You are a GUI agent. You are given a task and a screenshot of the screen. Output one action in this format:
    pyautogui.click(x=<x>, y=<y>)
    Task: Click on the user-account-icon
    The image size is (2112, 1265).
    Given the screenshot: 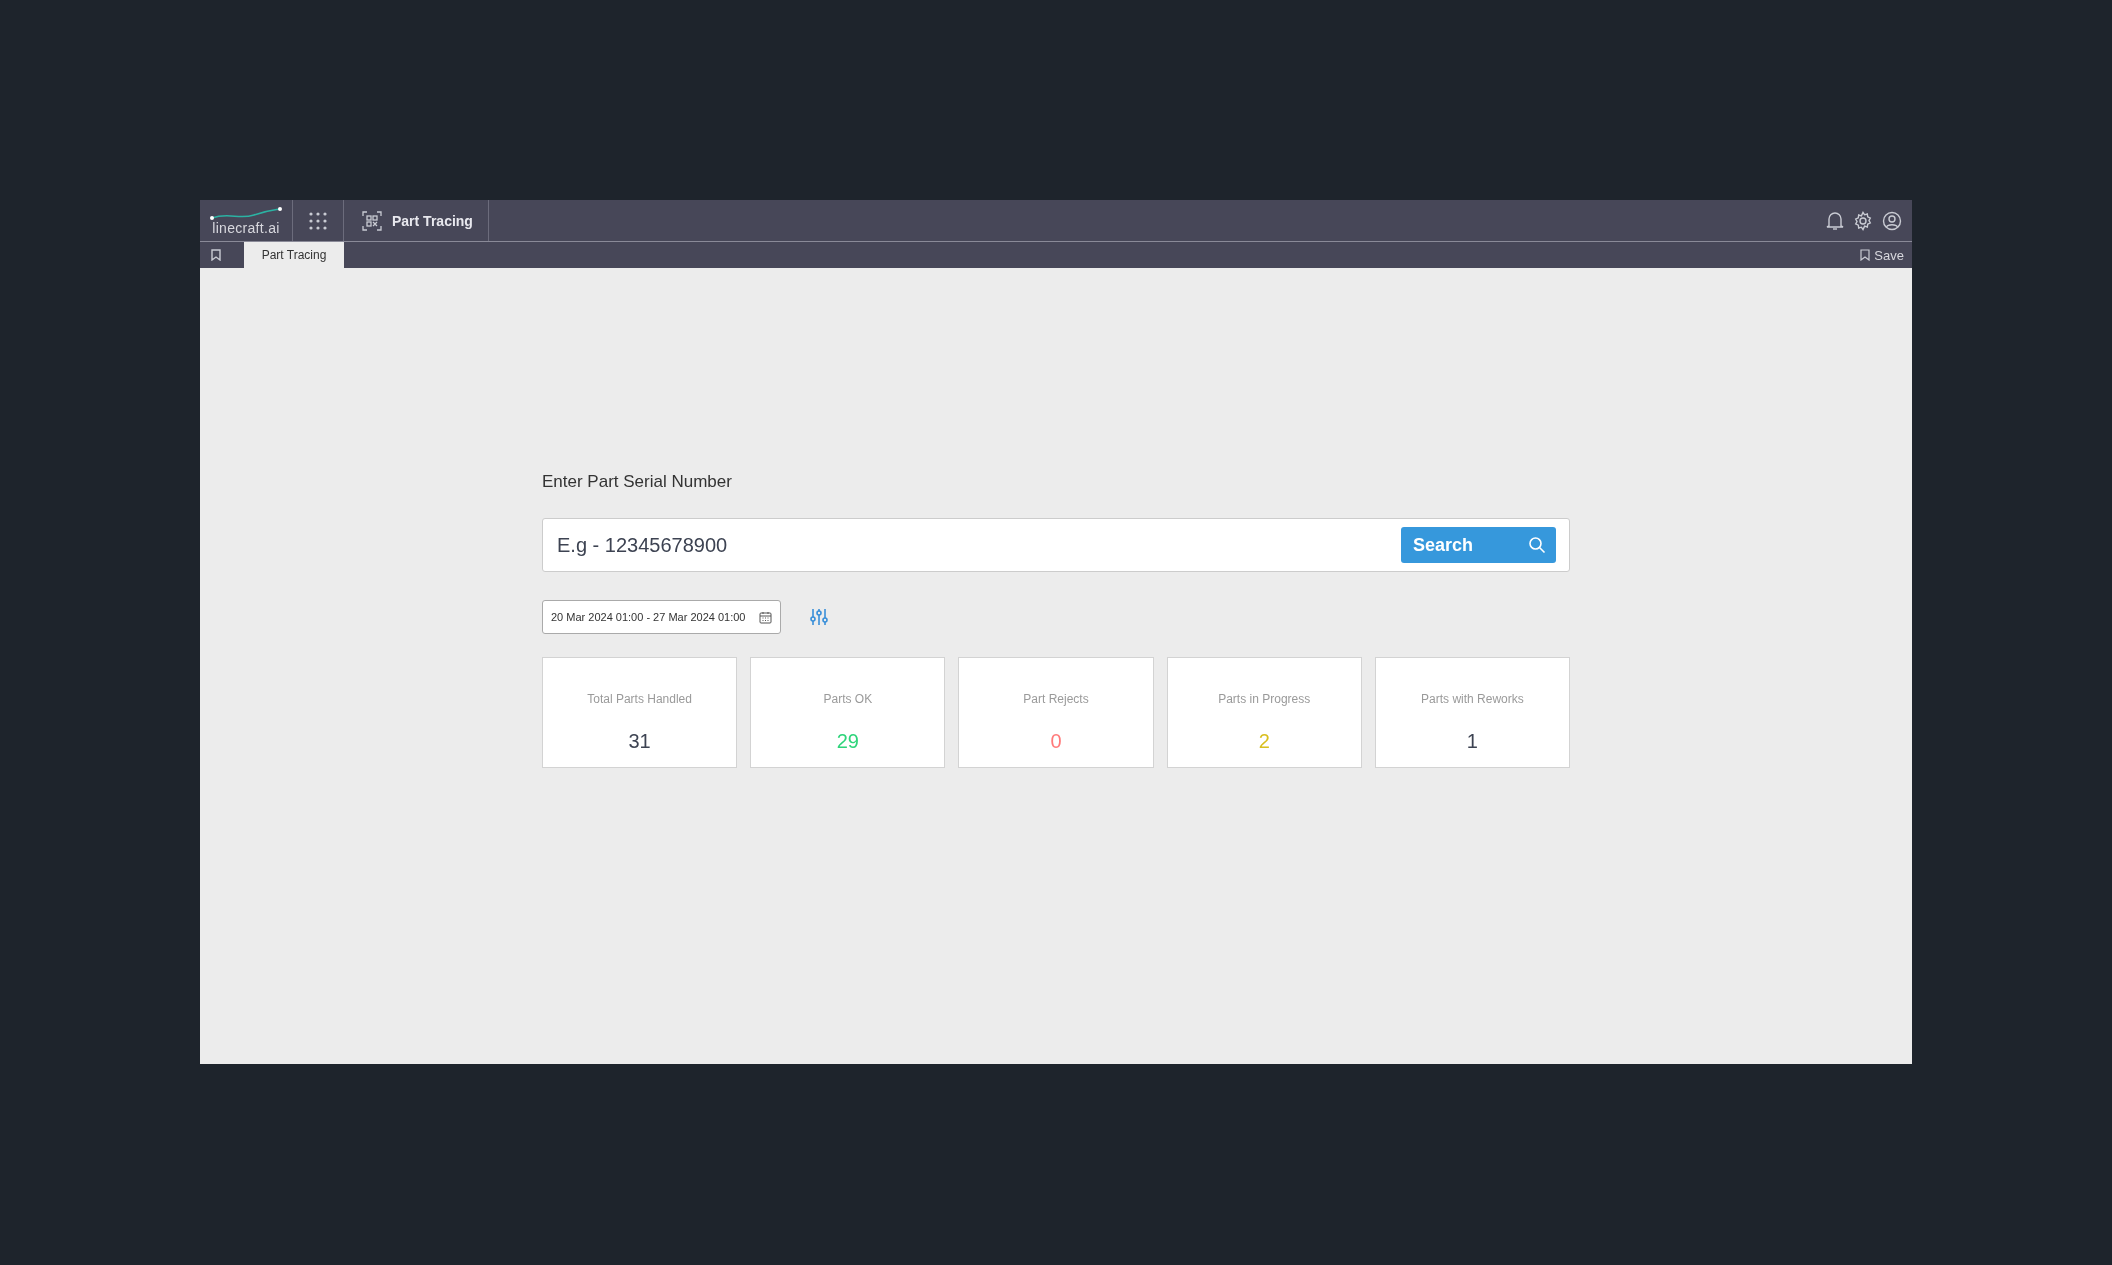 What is the action you would take?
    pyautogui.click(x=1892, y=220)
    